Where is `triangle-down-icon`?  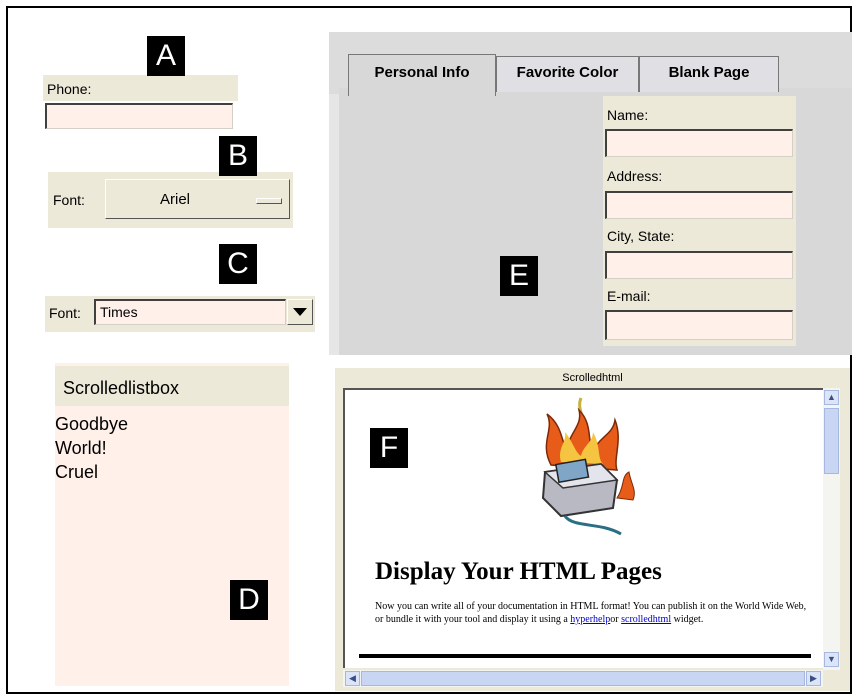
triangle-down-icon is located at coordinates (300, 312).